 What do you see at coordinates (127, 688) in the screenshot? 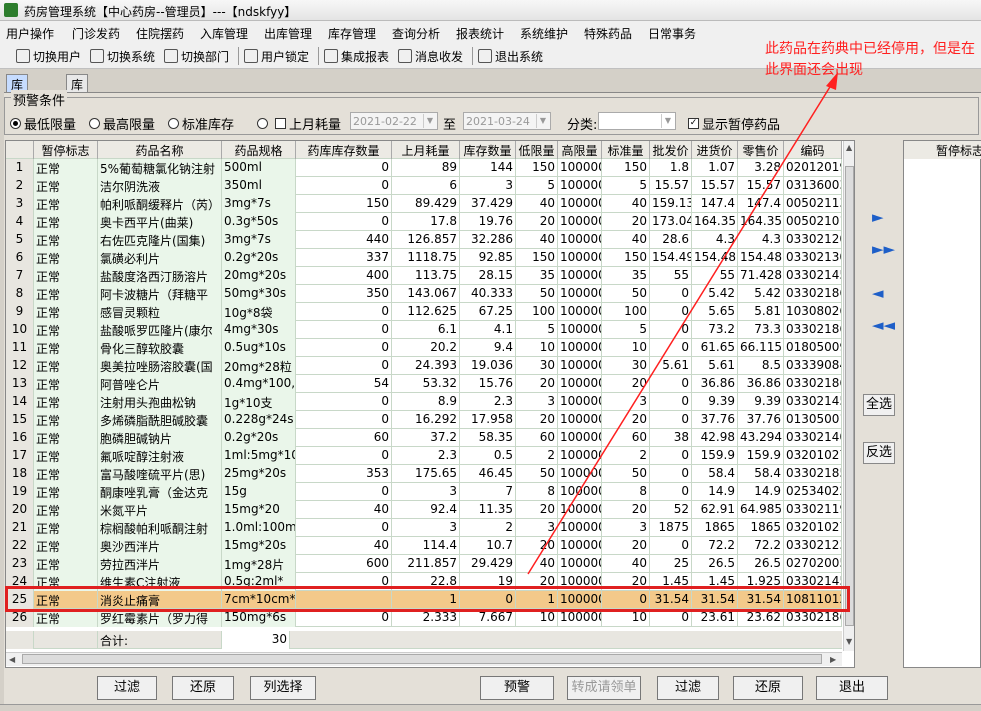
I see `filter-button-left: 过滤` at bounding box center [127, 688].